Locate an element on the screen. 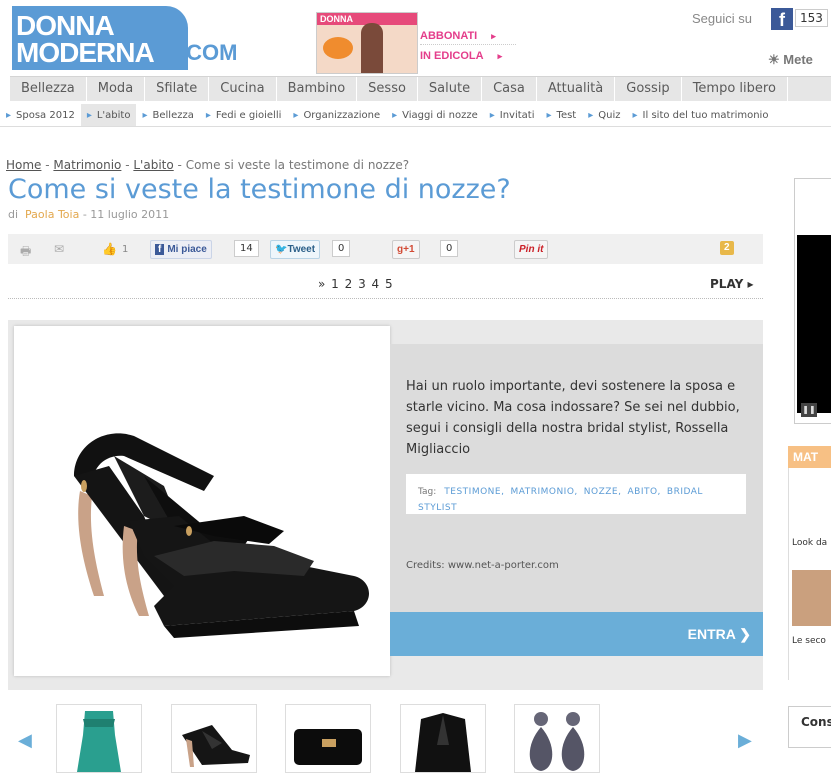 This screenshot has width=831, height=773. nav-item-gossip: Gossip is located at coordinates (648, 89).